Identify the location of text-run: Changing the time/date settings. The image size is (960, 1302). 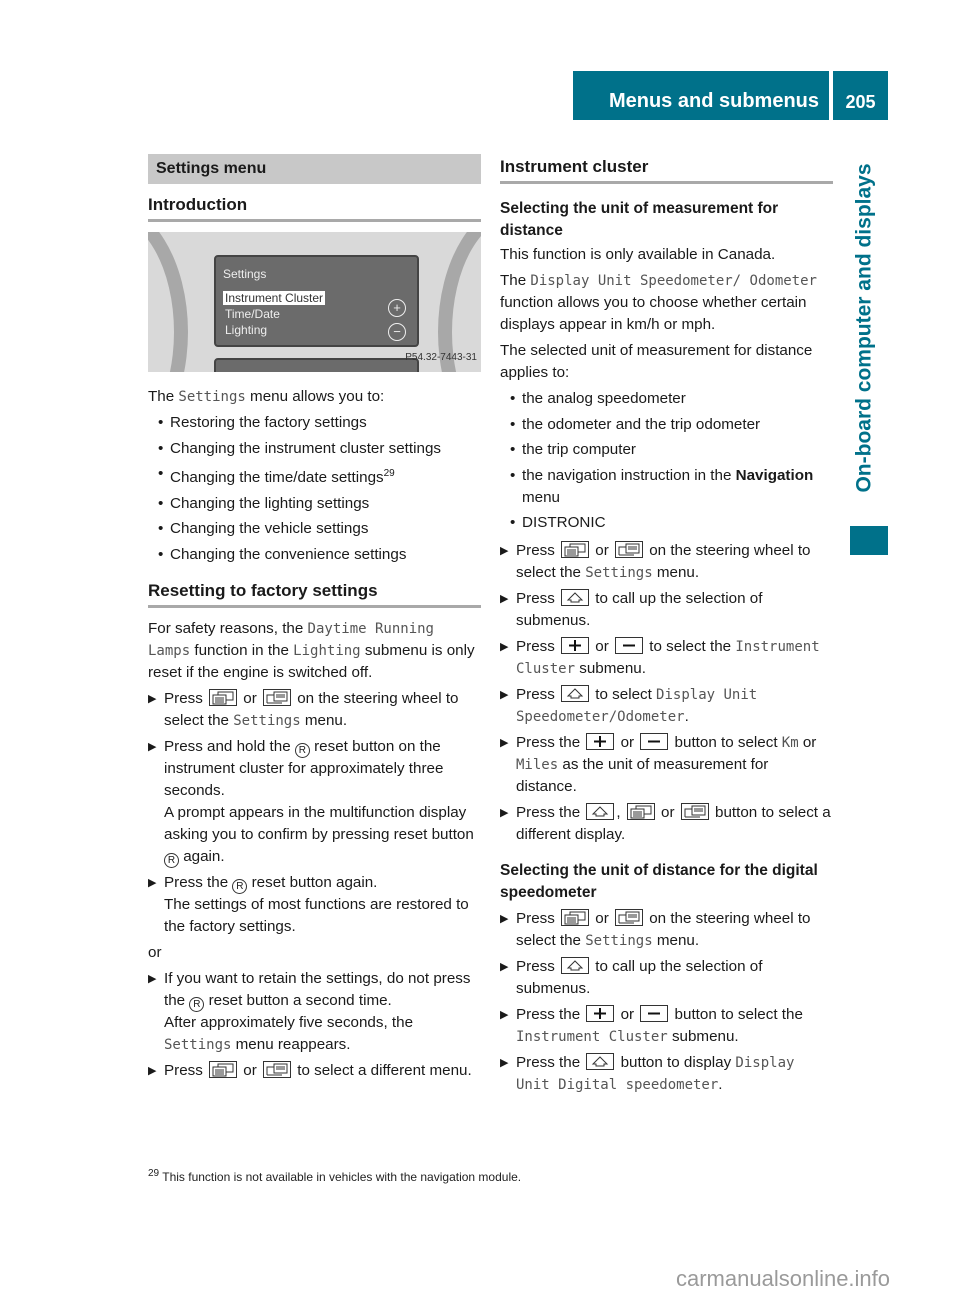
(277, 478).